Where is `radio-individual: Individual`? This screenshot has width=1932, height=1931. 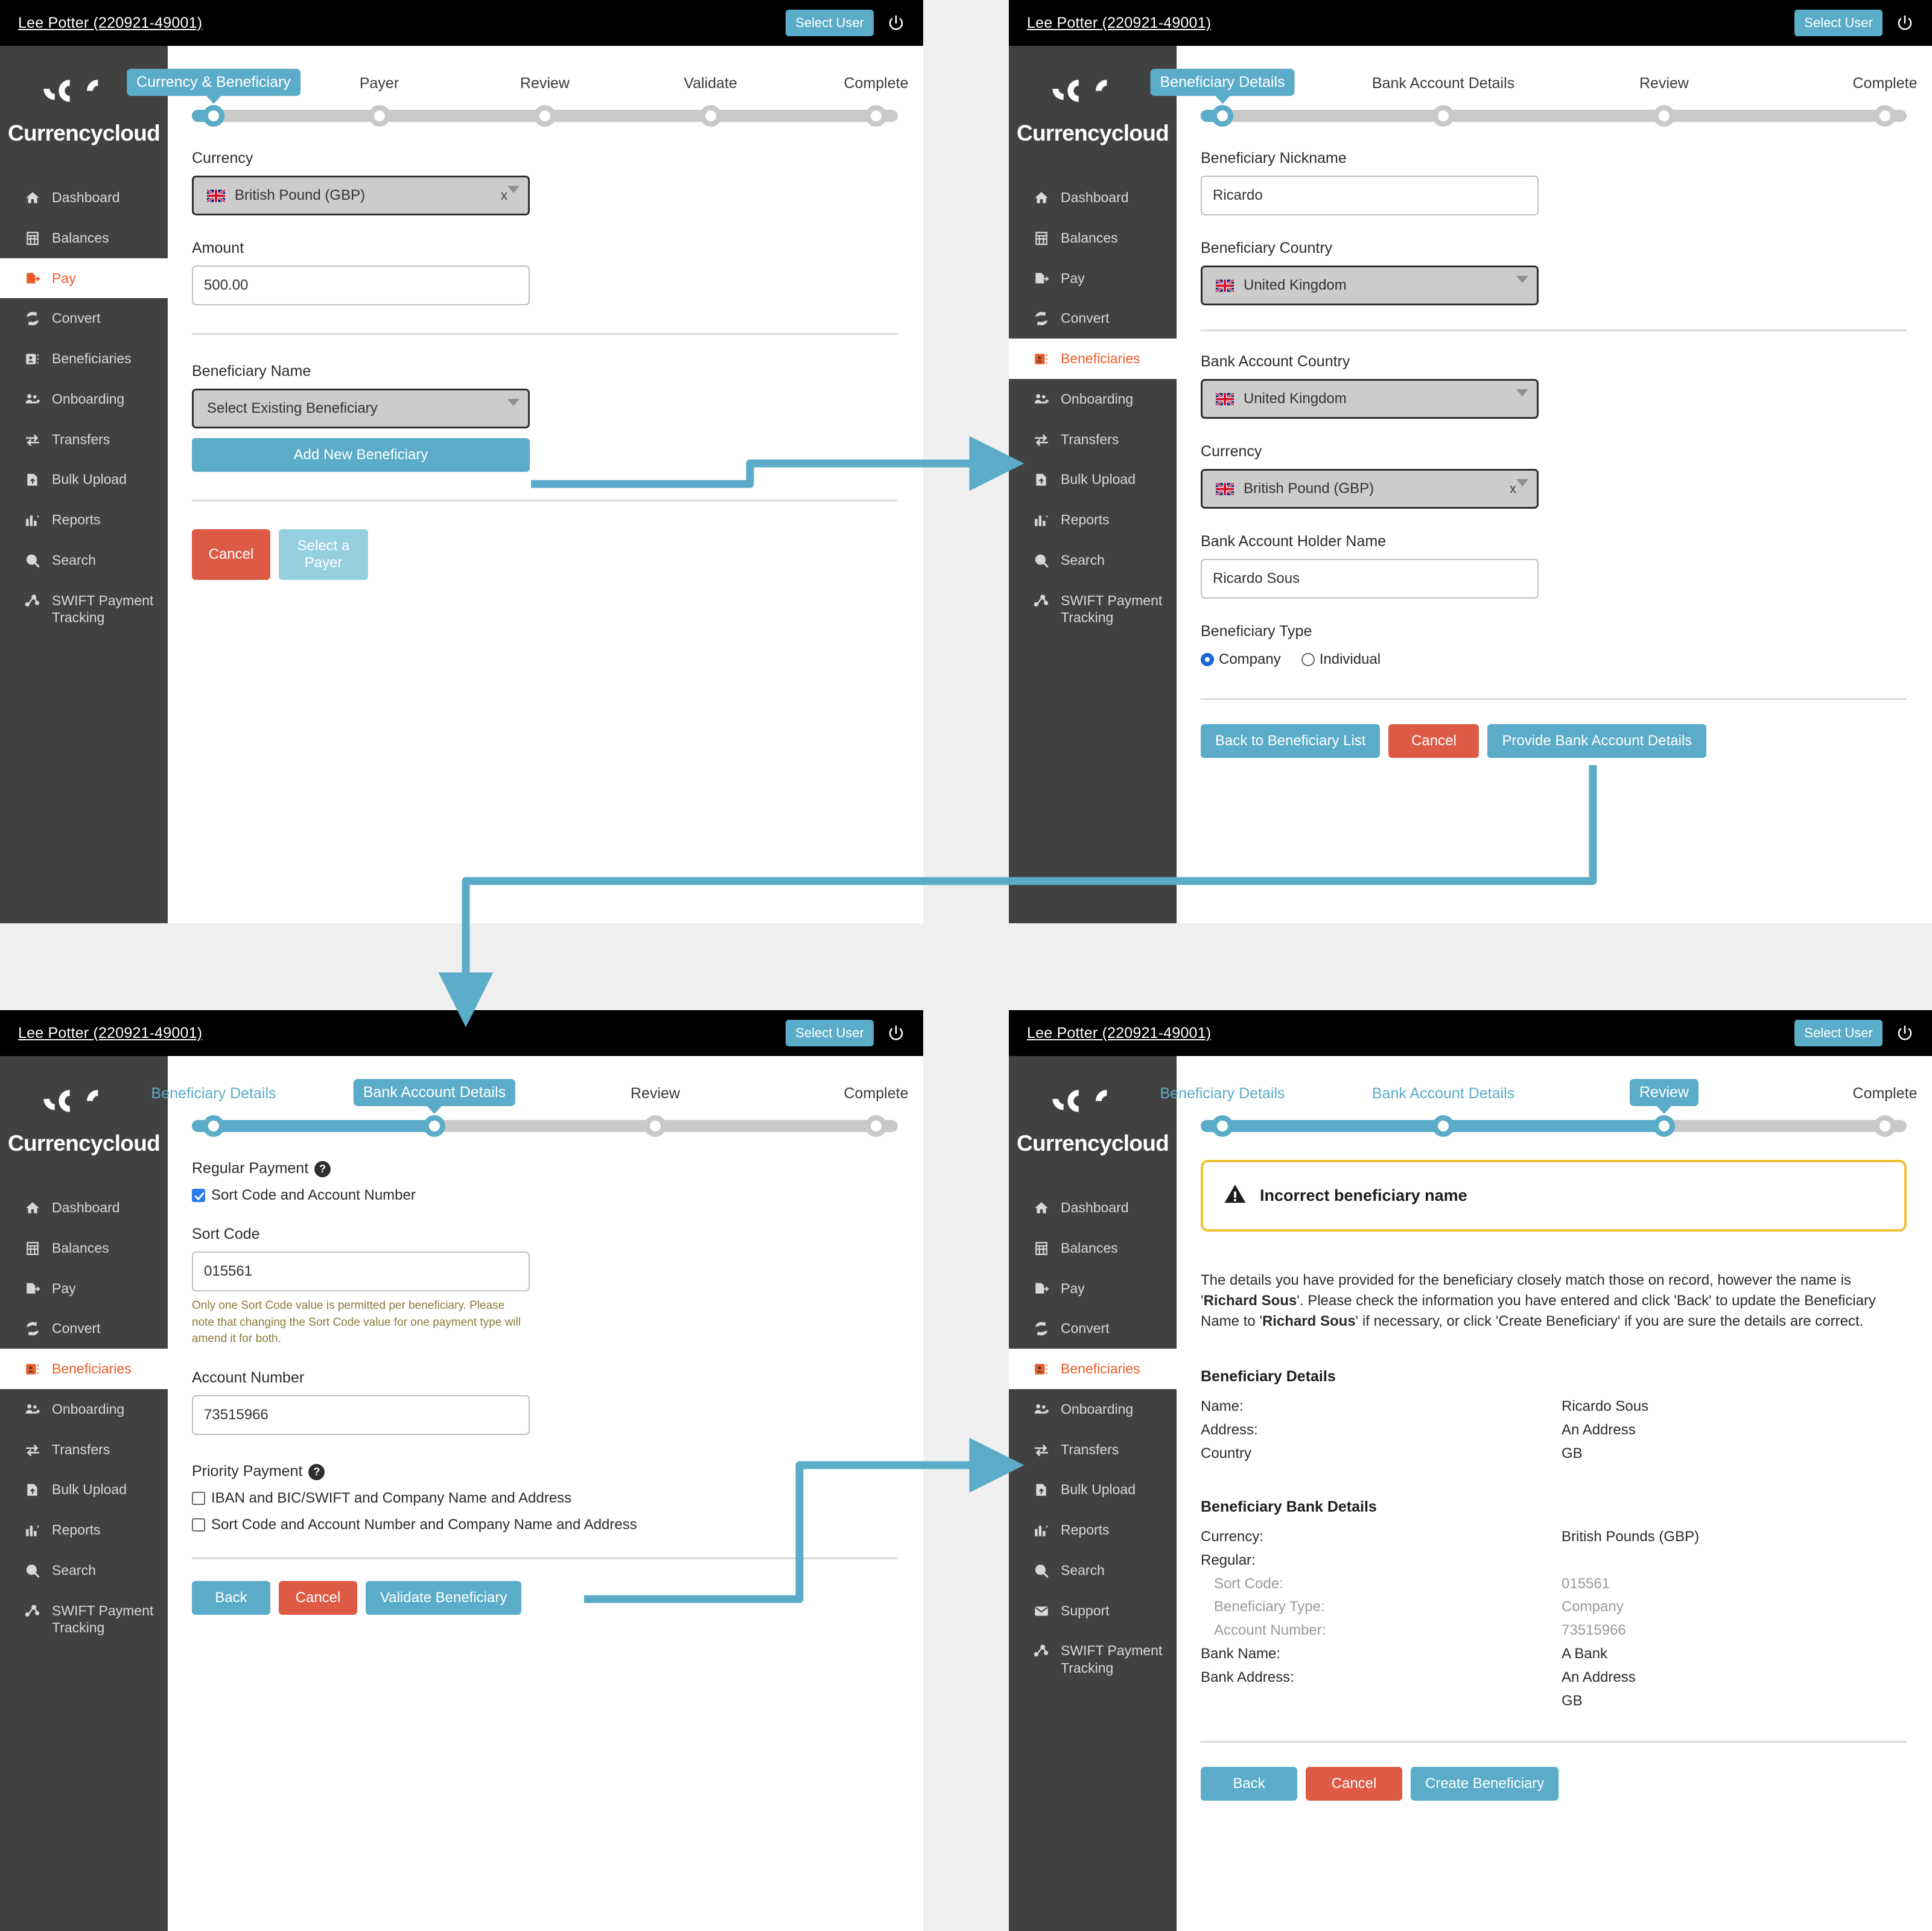 radio-individual: Individual is located at coordinates (1341, 659).